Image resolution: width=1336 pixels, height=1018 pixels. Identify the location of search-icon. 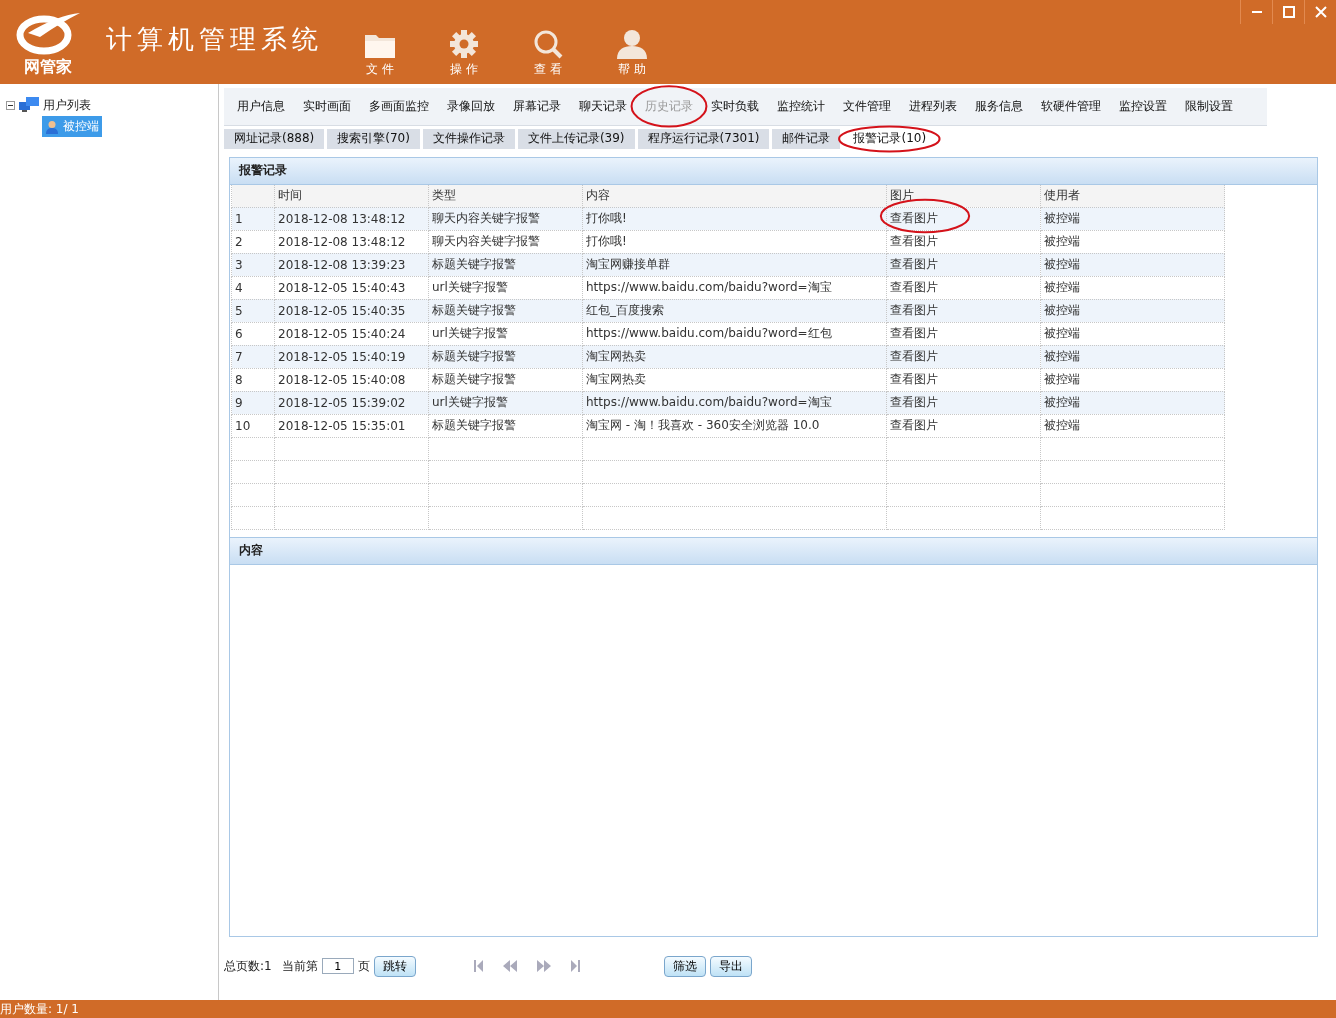
(548, 44).